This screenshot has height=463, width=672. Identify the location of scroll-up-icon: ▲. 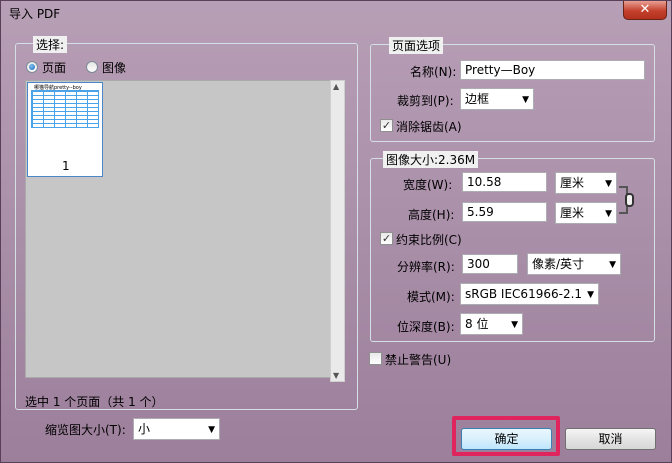
(336, 86).